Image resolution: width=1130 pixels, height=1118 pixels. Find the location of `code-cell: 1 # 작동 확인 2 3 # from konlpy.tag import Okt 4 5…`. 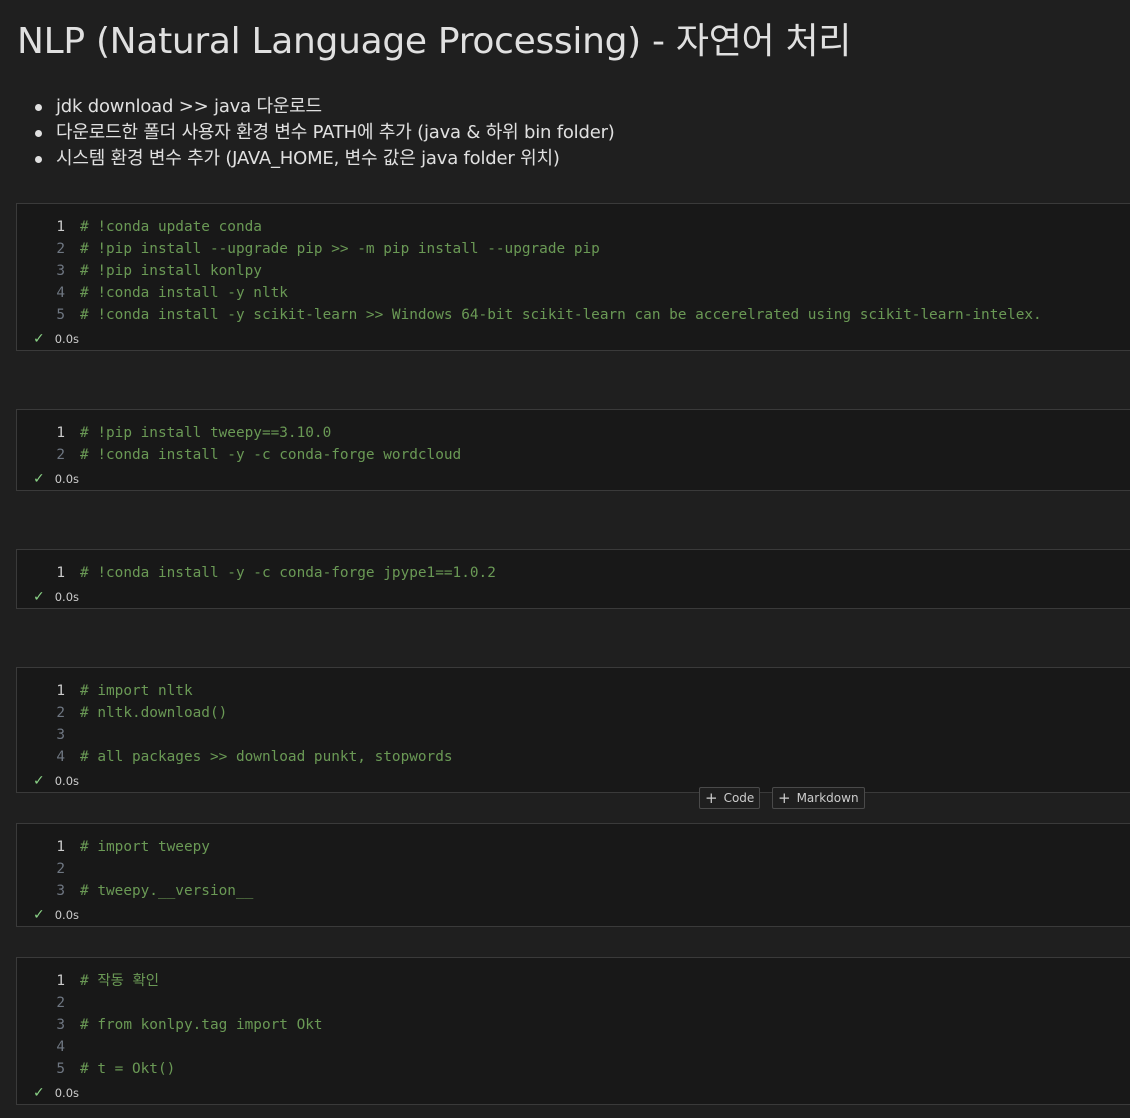

code-cell: 1 # 작동 확인 2 3 # from konlpy.tag import Okt 4 5… is located at coordinates (573, 1031).